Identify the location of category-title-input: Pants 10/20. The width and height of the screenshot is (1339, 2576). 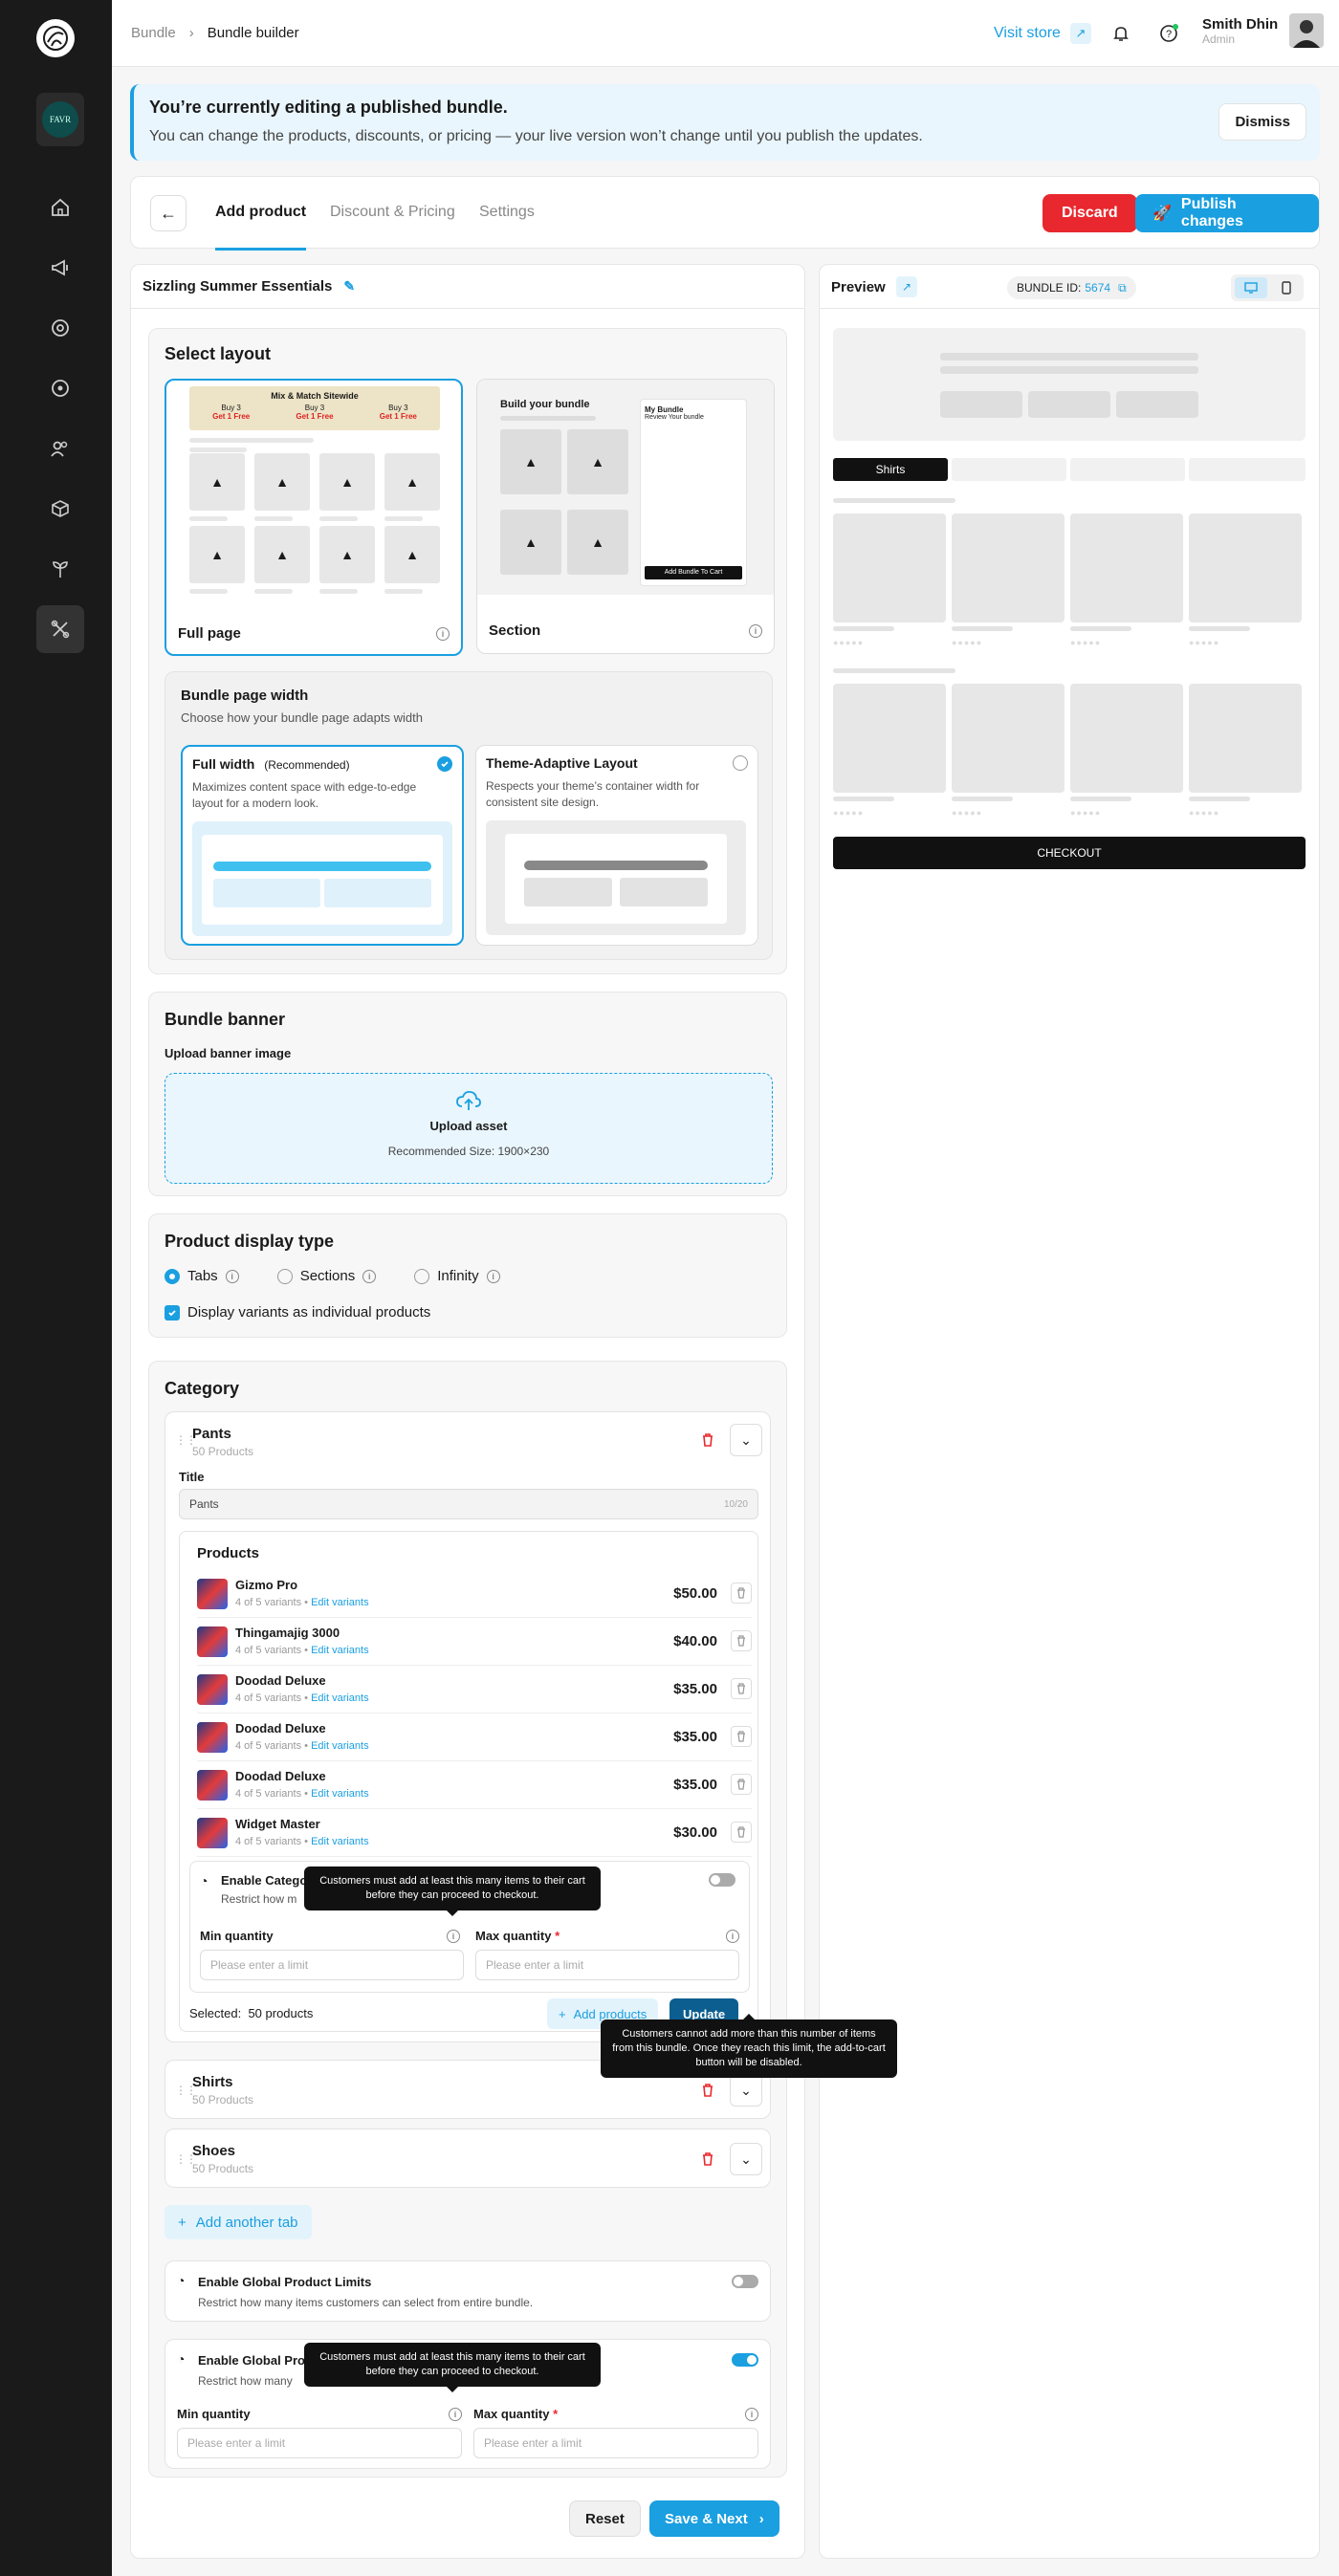
(468, 1504).